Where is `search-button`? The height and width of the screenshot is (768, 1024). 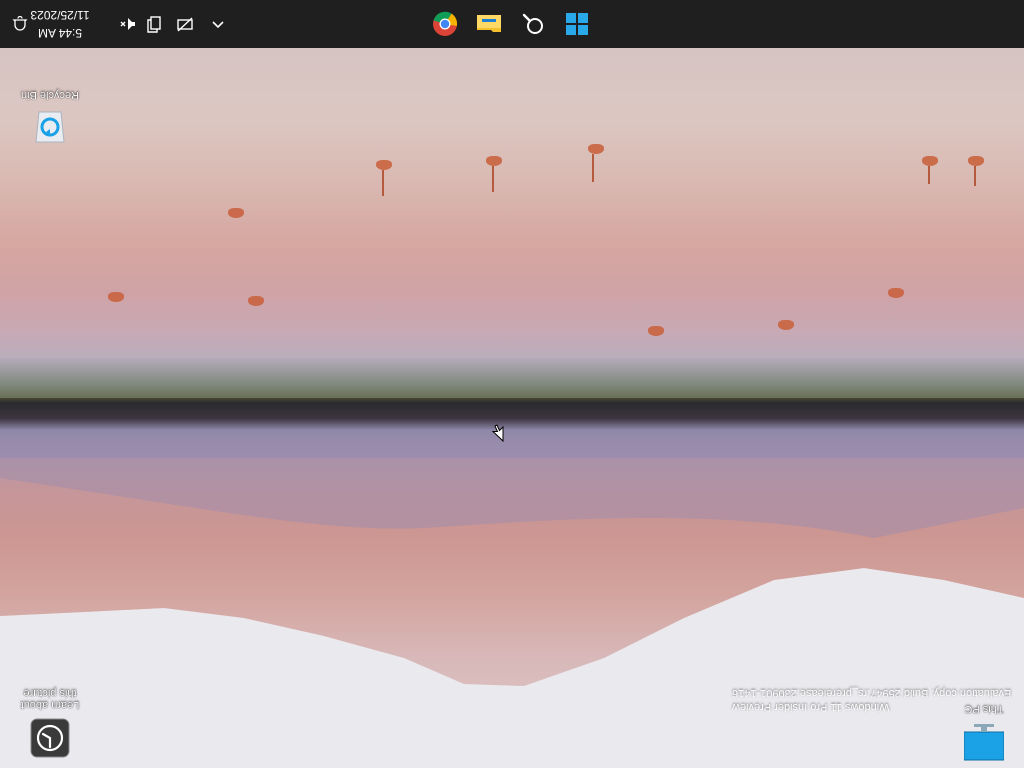 search-button is located at coordinates (533, 24).